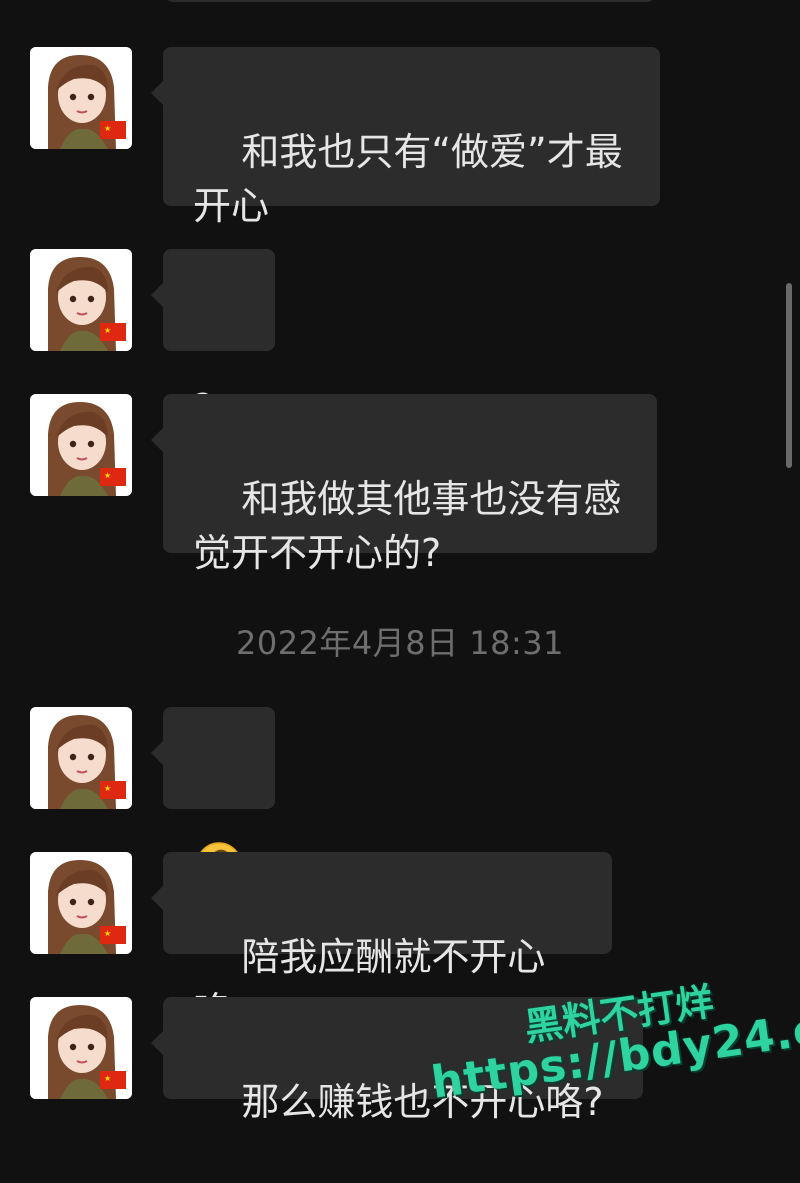 This screenshot has width=800, height=1183. What do you see at coordinates (407, 526) in the screenshot?
I see `message-text: 和我做其他事也没有感觉开不开心的?` at bounding box center [407, 526].